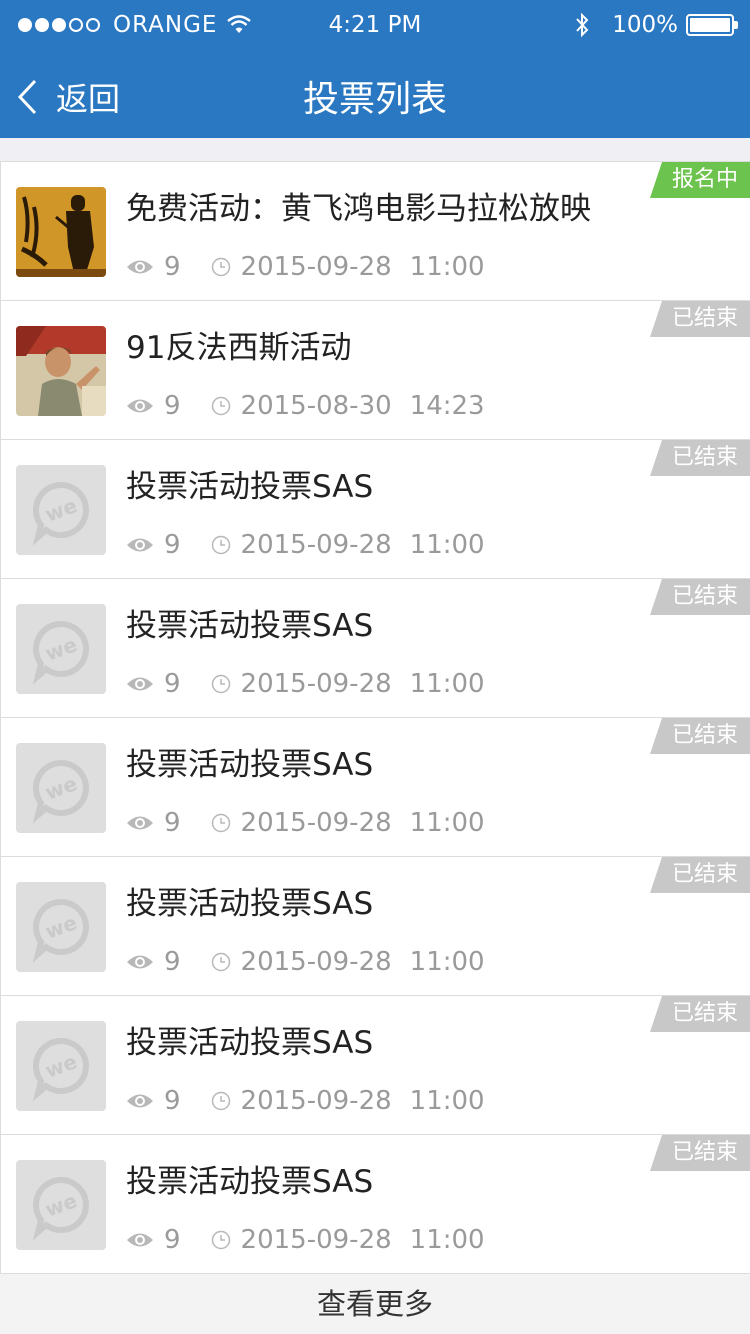  I want to click on item-meta: 9 2015-08-30 14:23, so click(305, 406).